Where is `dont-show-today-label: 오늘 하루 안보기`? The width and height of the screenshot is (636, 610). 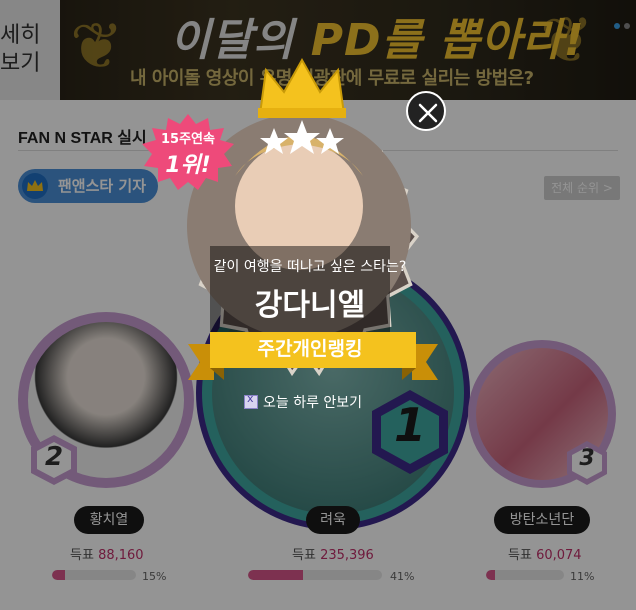
dont-show-today-label: 오늘 하루 안보기 is located at coordinates (313, 403).